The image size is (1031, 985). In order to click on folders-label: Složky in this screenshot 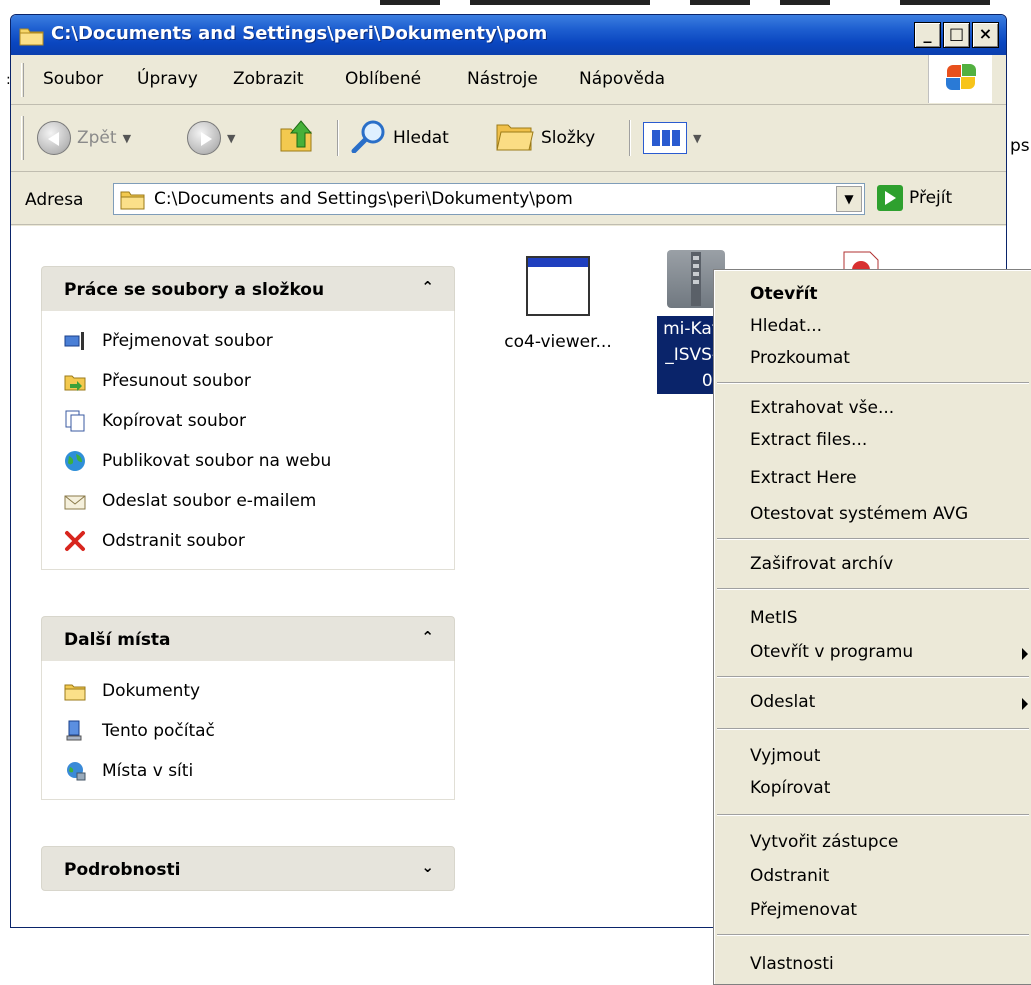, I will do `click(568, 138)`.